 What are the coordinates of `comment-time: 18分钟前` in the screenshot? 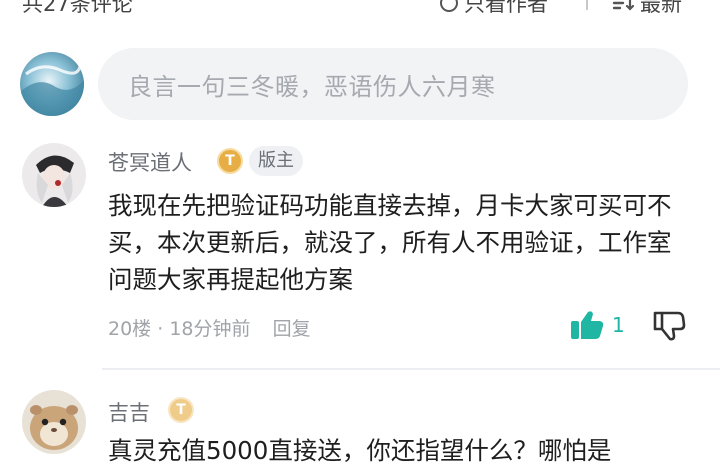 It's located at (210, 329).